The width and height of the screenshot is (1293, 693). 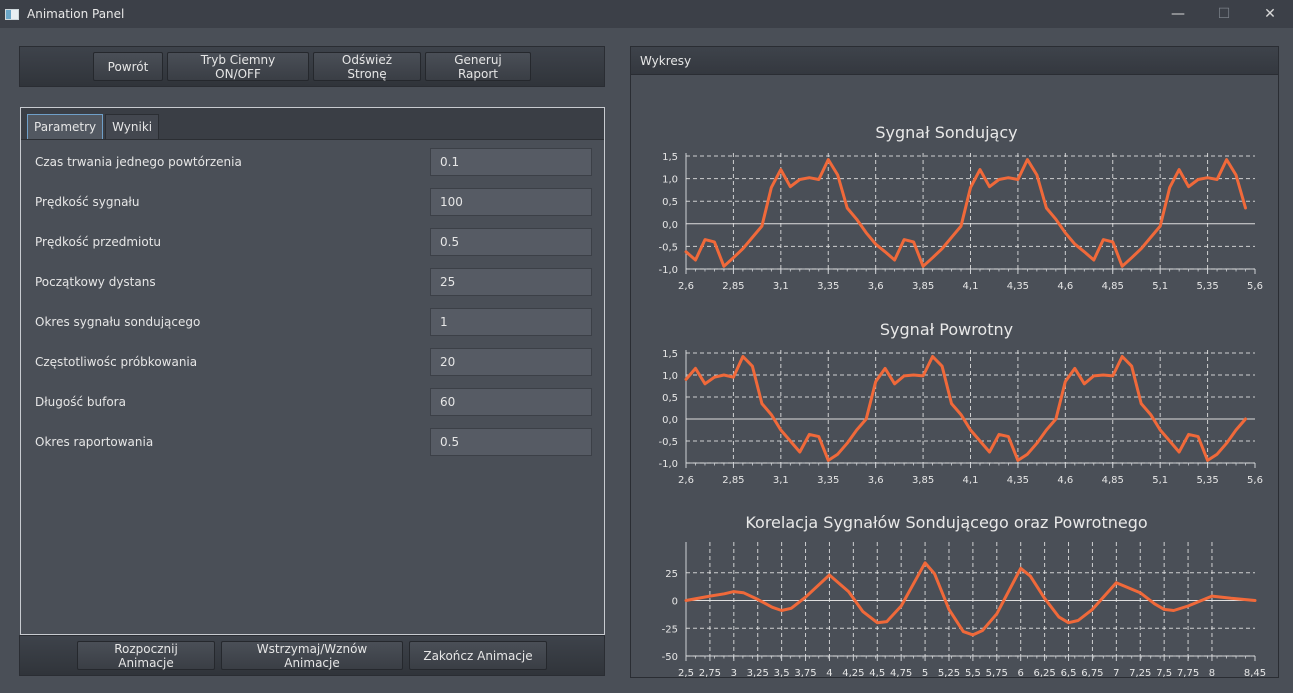 What do you see at coordinates (1116, 672) in the screenshot?
I see `x-tick-label: 7` at bounding box center [1116, 672].